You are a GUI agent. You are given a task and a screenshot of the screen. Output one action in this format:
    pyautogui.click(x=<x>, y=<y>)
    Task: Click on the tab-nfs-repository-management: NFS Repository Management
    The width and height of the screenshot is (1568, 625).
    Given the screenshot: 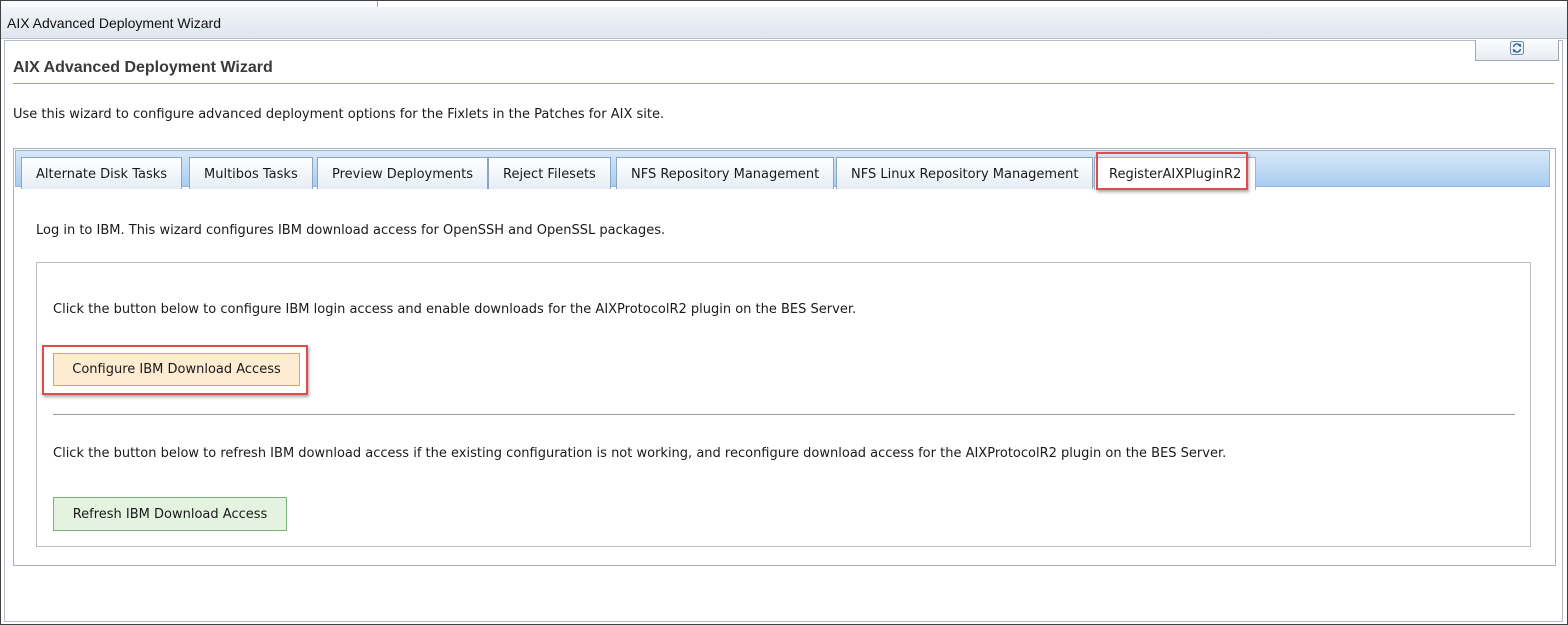 What is the action you would take?
    pyautogui.click(x=725, y=173)
    